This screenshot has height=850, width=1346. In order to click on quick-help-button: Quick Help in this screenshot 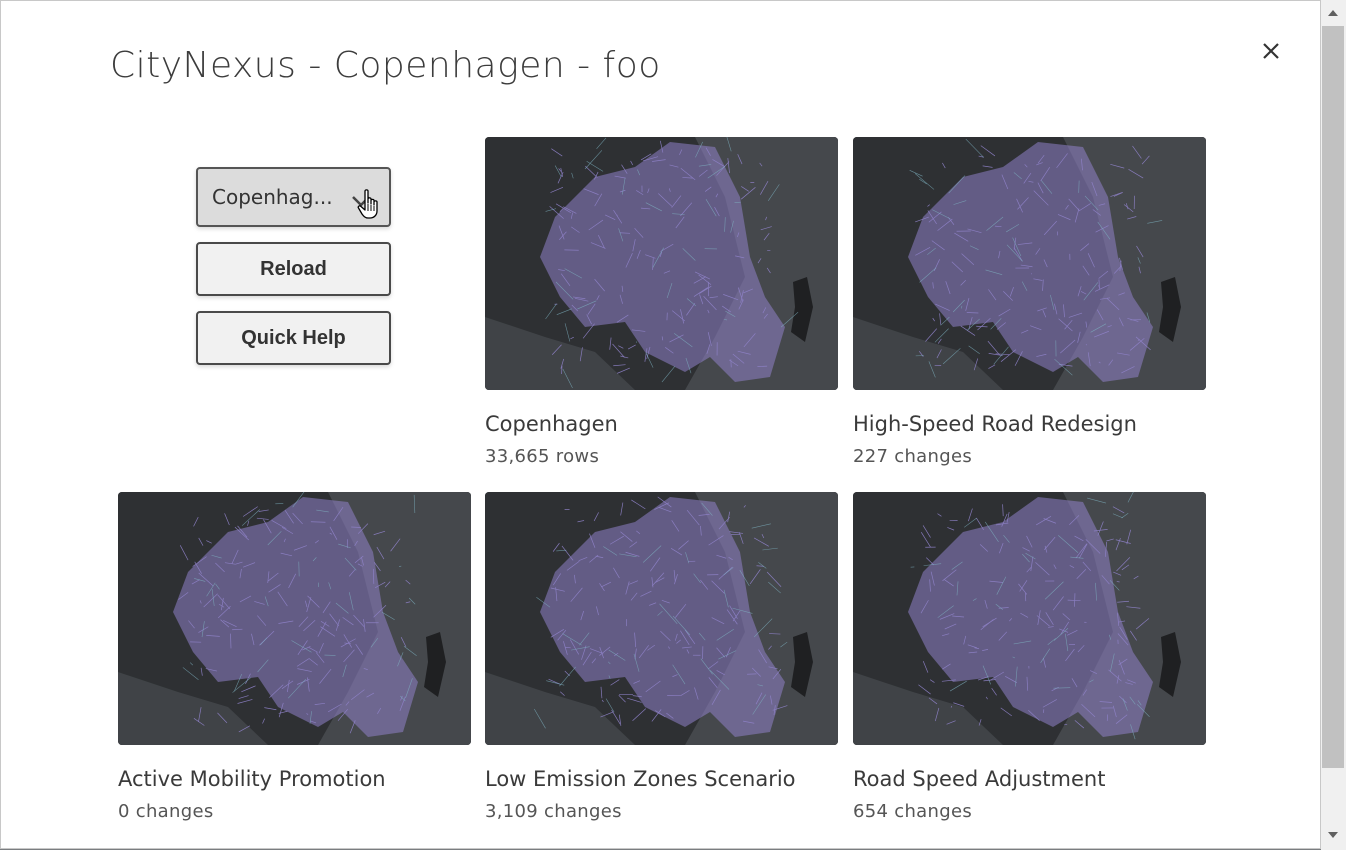, I will do `click(293, 338)`.